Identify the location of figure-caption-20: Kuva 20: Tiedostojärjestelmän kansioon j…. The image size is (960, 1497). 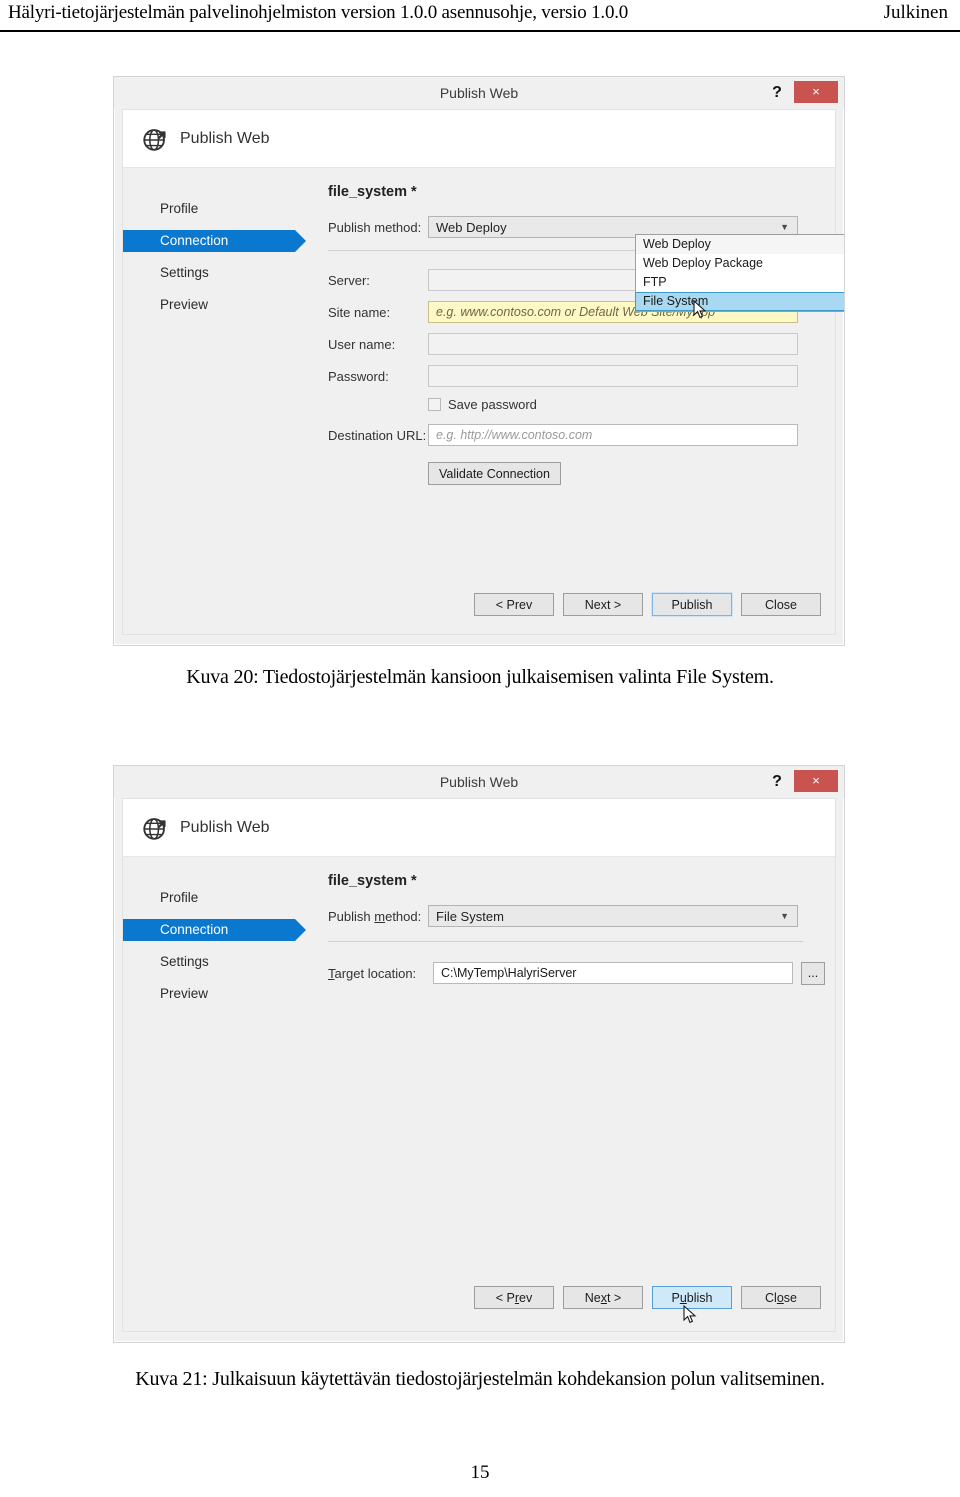
(480, 677).